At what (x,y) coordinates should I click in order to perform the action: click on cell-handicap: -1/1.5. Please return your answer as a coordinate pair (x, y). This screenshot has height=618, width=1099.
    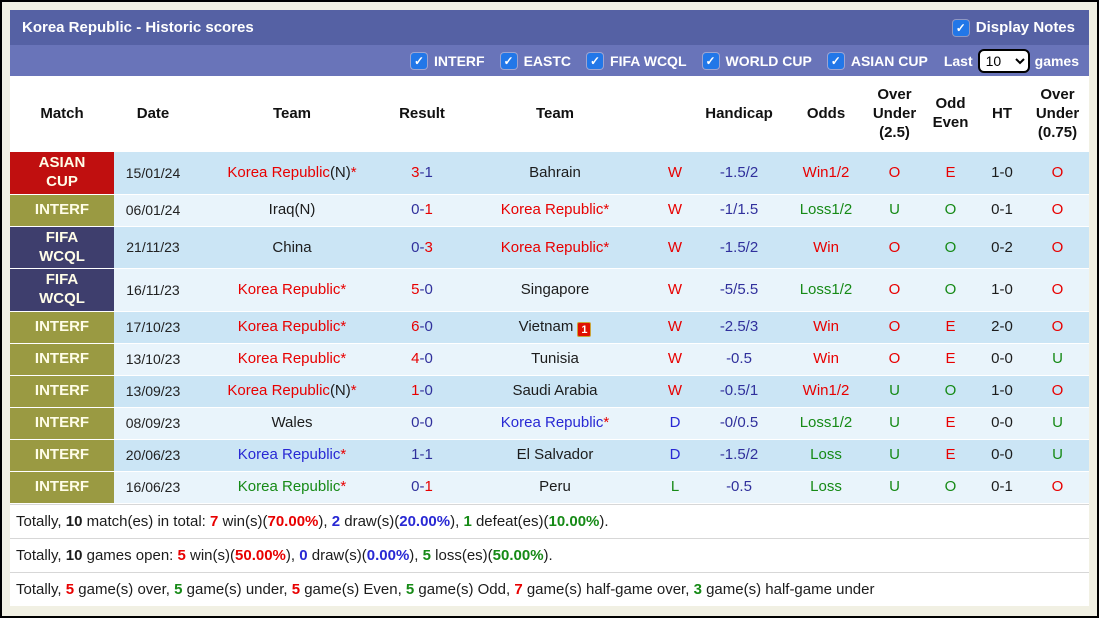
    Looking at the image, I should click on (739, 210).